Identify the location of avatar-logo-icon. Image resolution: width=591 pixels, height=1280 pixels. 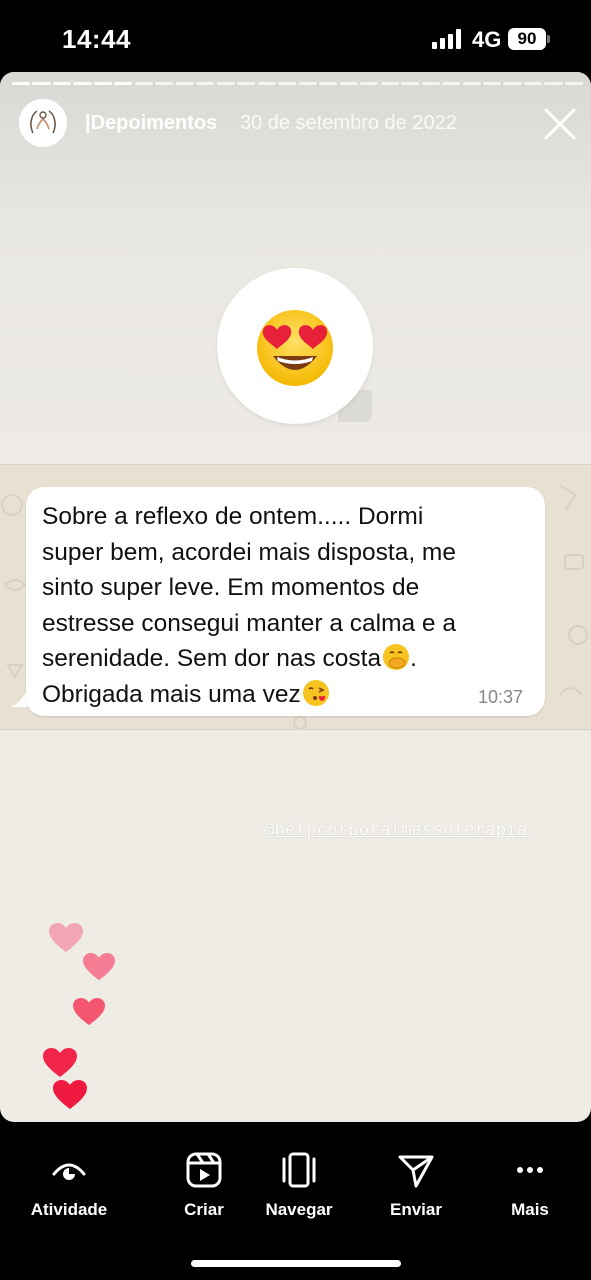
(43, 123).